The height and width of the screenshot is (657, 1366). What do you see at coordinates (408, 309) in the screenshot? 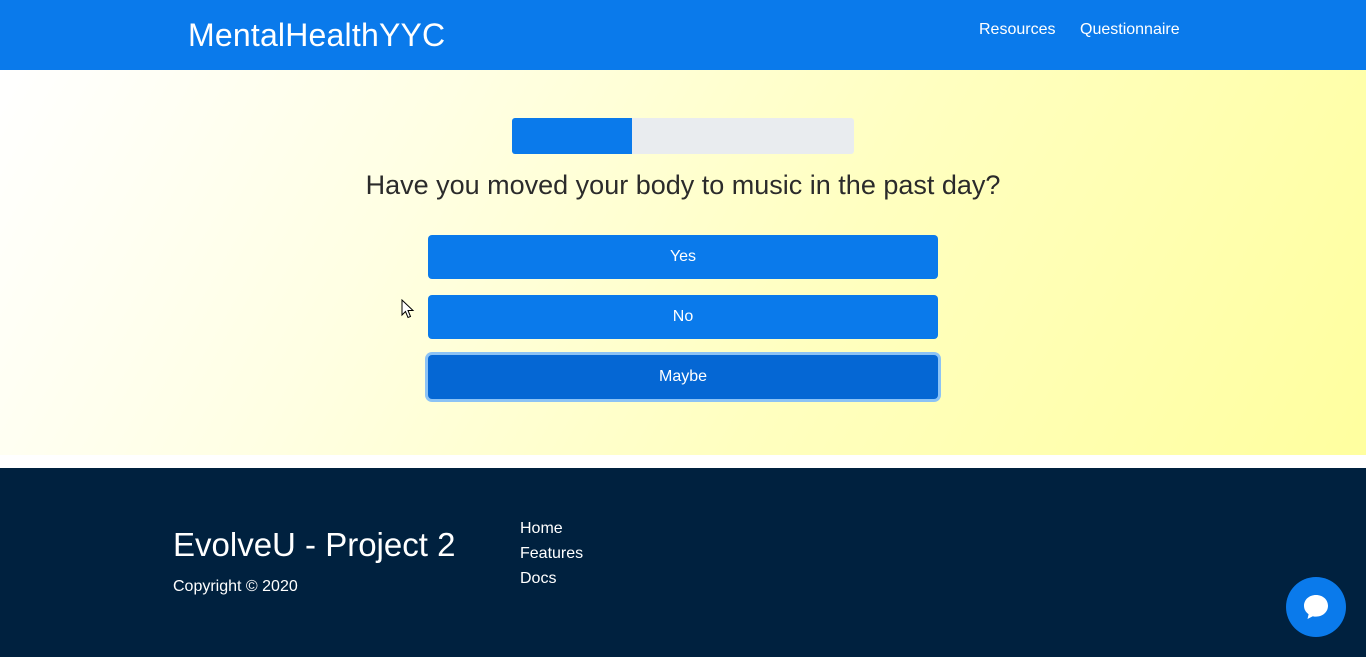
I see `mouse-pointer-icon` at bounding box center [408, 309].